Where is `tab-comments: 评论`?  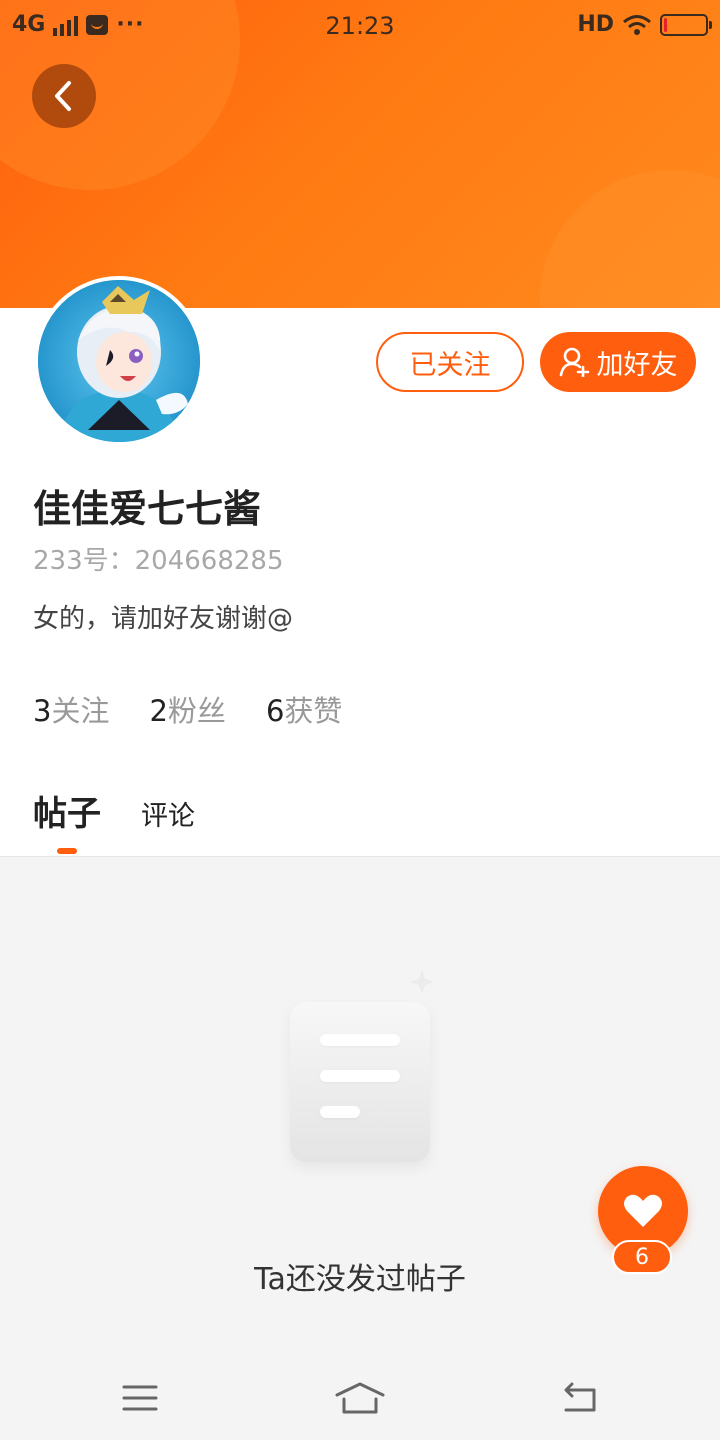 tab-comments: 评论 is located at coordinates (168, 813).